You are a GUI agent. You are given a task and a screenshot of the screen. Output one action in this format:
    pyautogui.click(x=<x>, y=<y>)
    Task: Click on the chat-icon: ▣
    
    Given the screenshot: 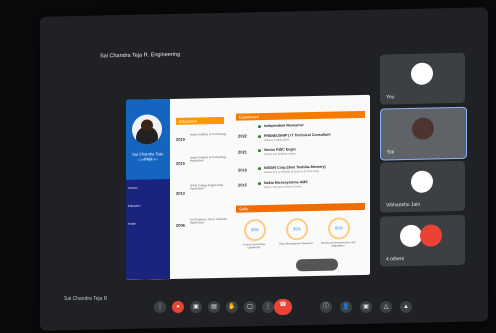 What is the action you would take?
    pyautogui.click(x=366, y=307)
    